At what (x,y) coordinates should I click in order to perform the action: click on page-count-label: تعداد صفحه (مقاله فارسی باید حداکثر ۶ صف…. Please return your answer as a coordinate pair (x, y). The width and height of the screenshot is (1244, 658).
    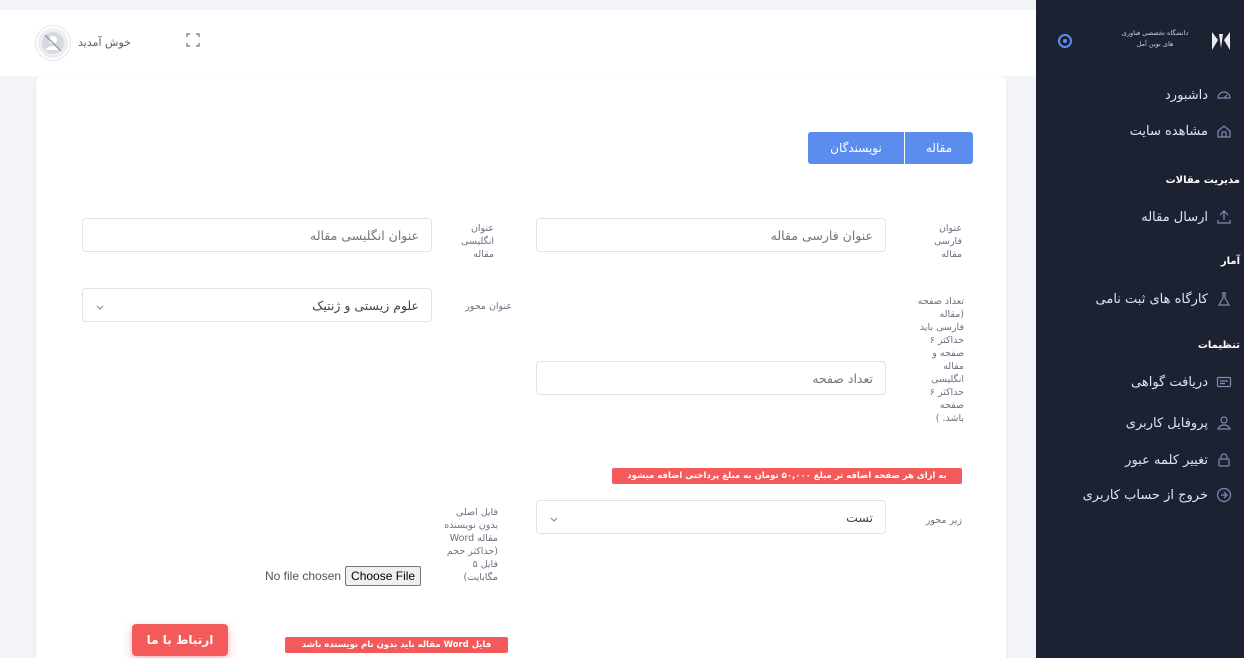
    Looking at the image, I should click on (940, 360).